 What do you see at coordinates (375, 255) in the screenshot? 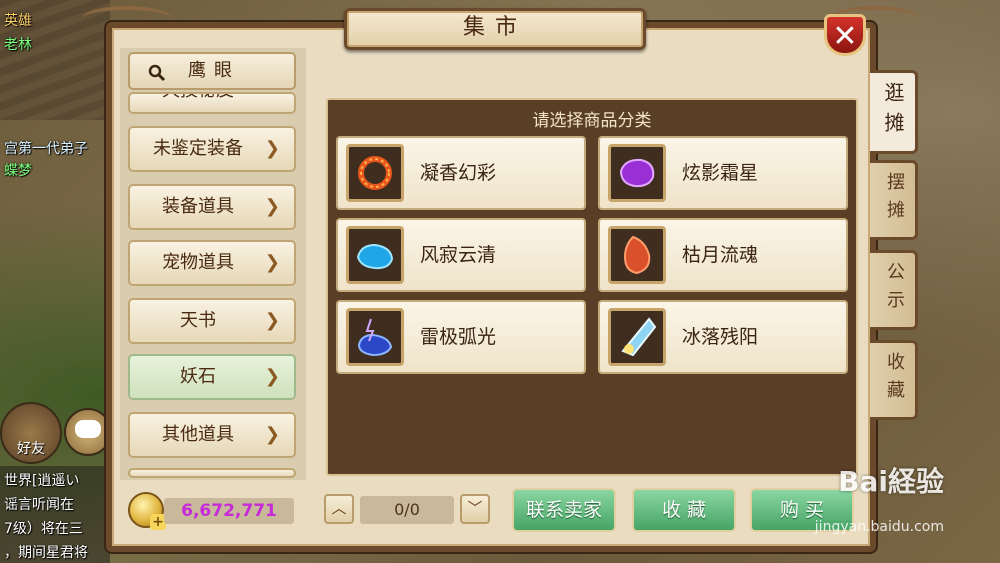
I see `blue-stone-icon` at bounding box center [375, 255].